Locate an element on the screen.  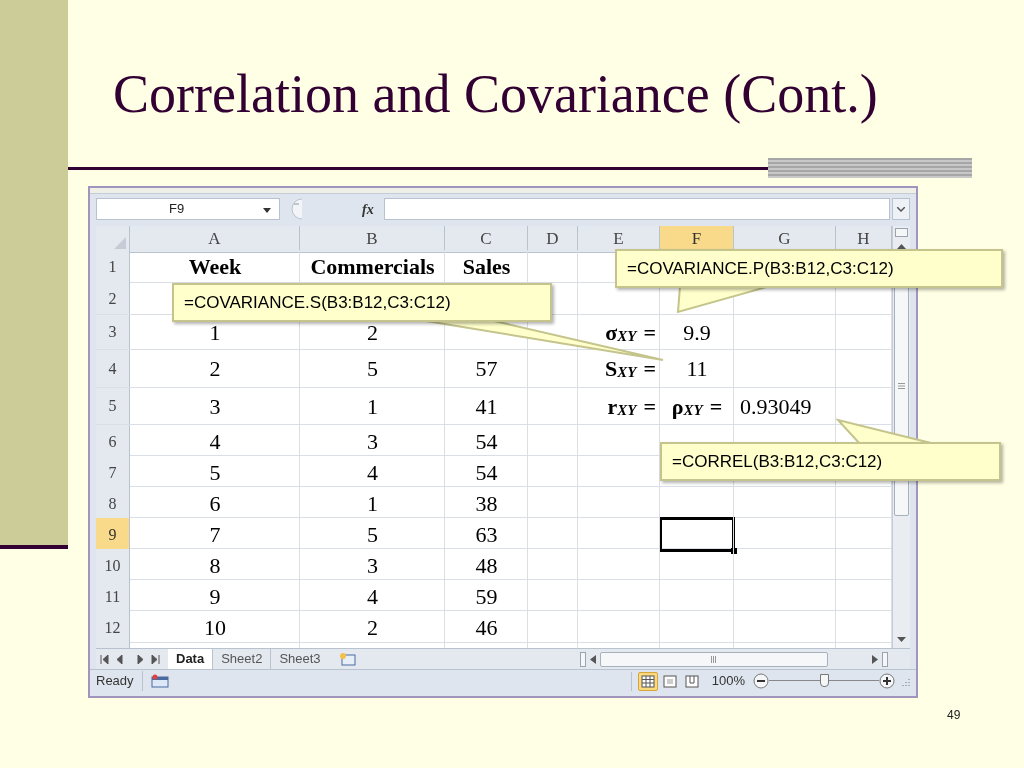
callout: =COVARIANCE.S(B3:B12,C3:C12) is located at coordinates (362, 302).